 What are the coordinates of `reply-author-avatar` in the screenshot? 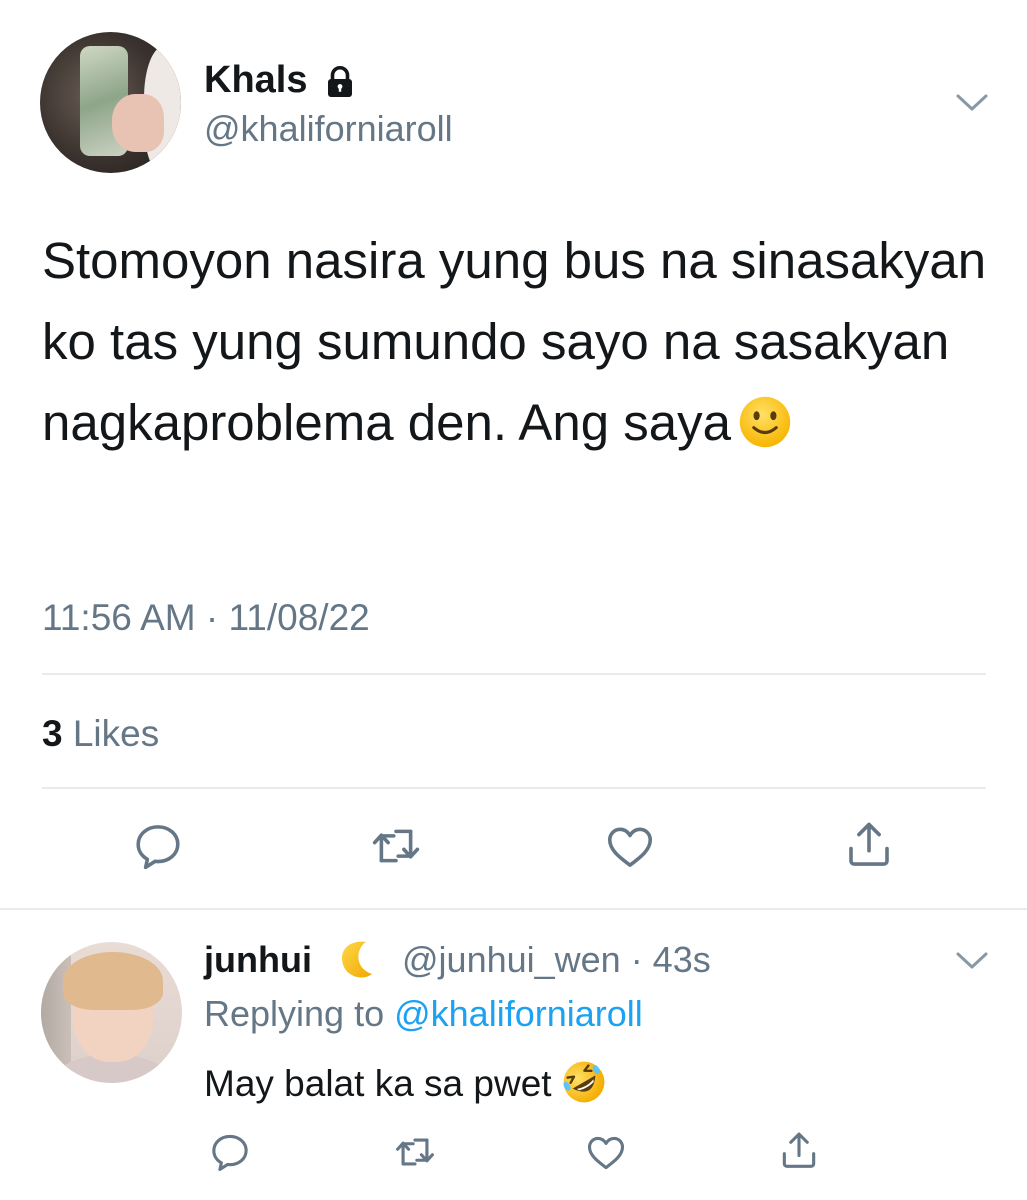 It's located at (111, 1012).